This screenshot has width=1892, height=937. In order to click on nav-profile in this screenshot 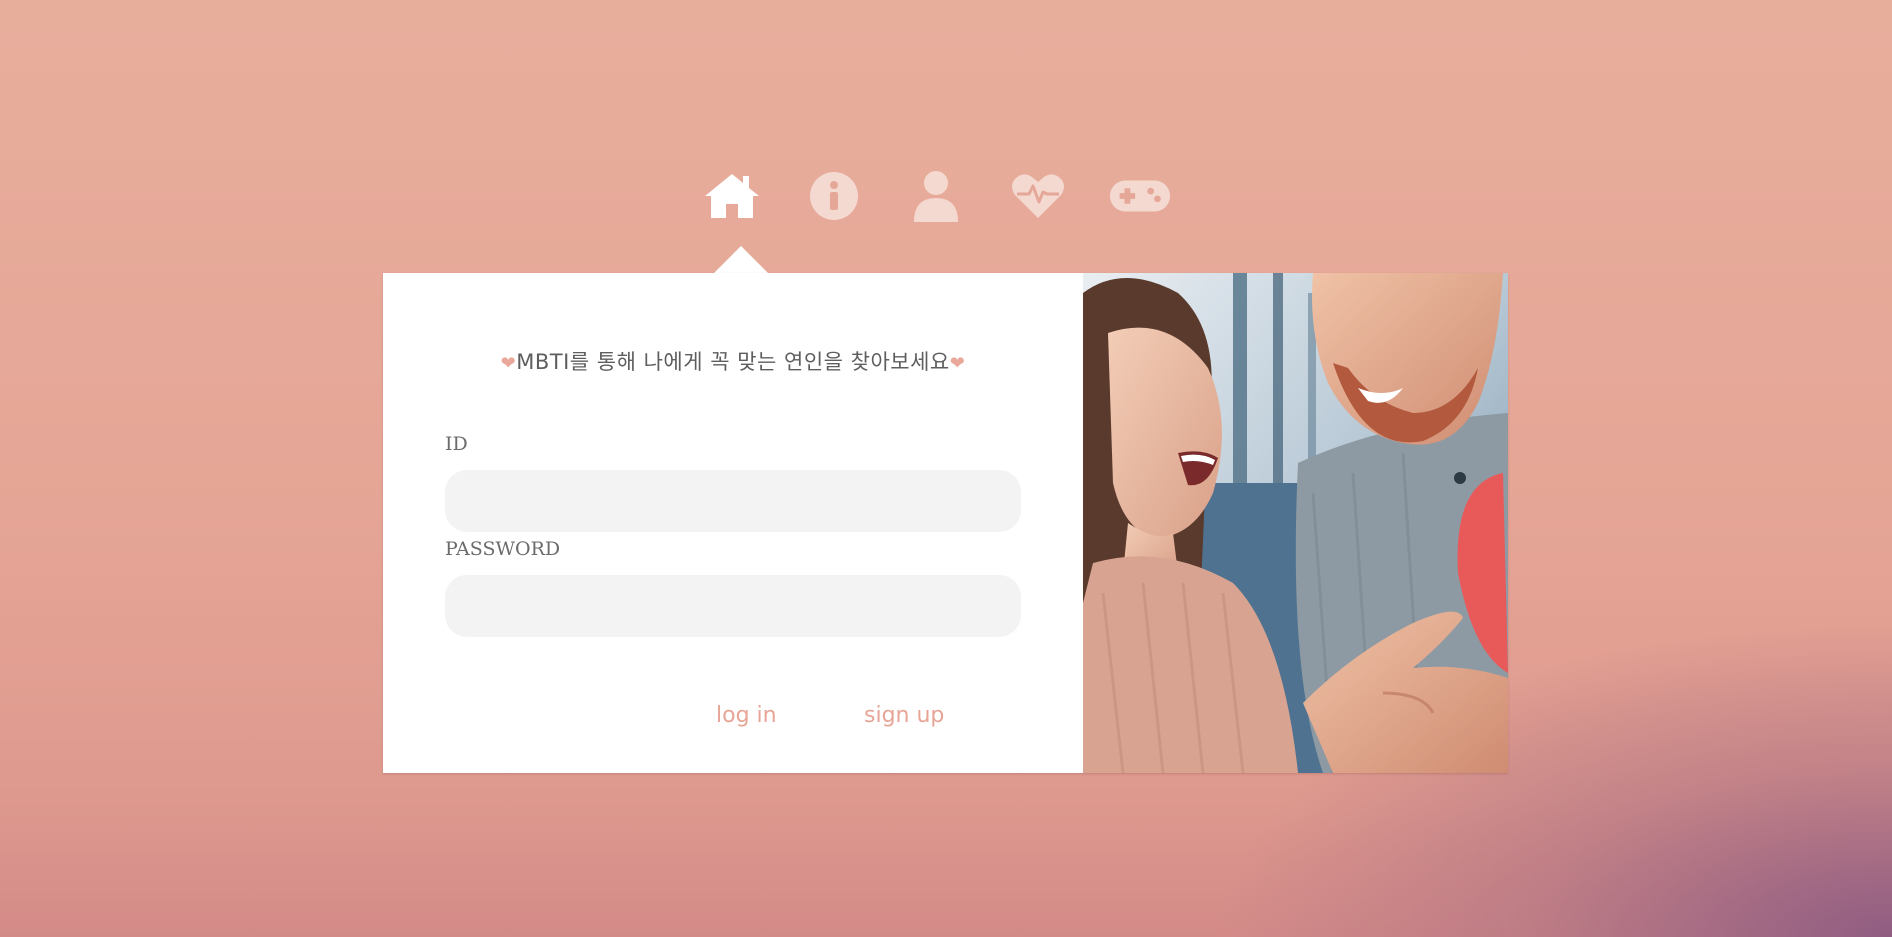, I will do `click(936, 196)`.